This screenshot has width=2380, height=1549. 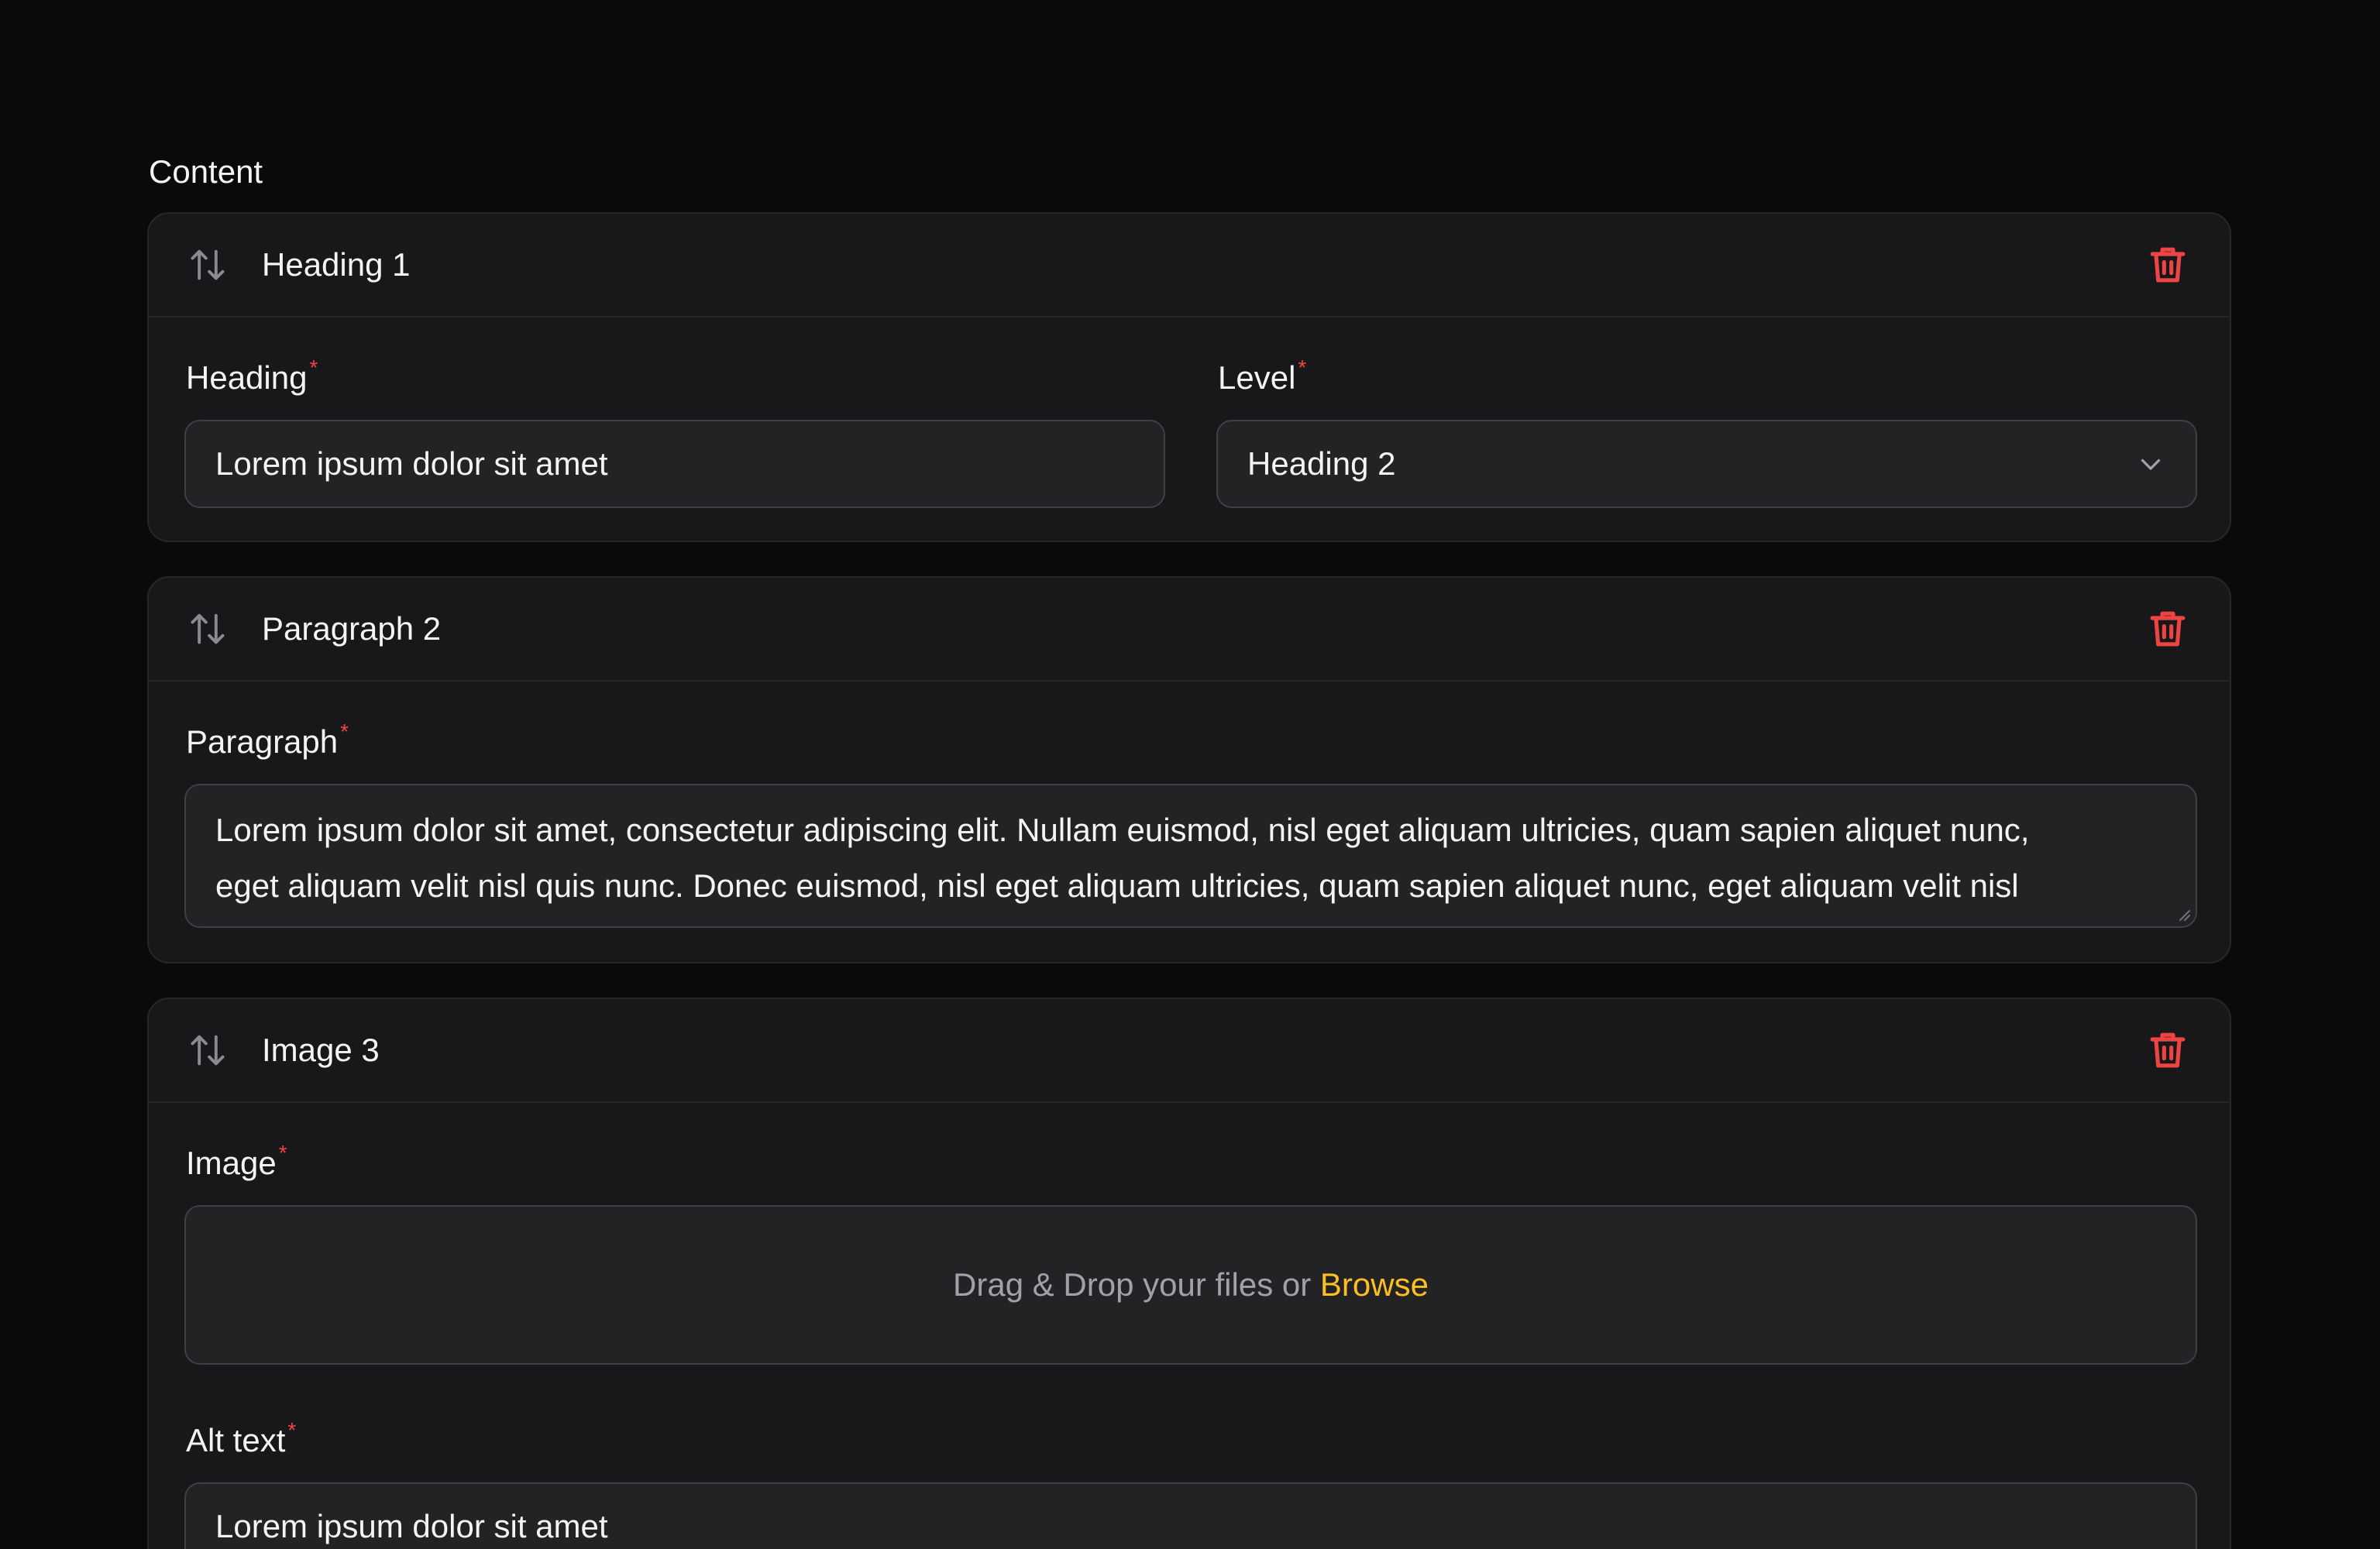 I want to click on section-title: Content, so click(x=206, y=171).